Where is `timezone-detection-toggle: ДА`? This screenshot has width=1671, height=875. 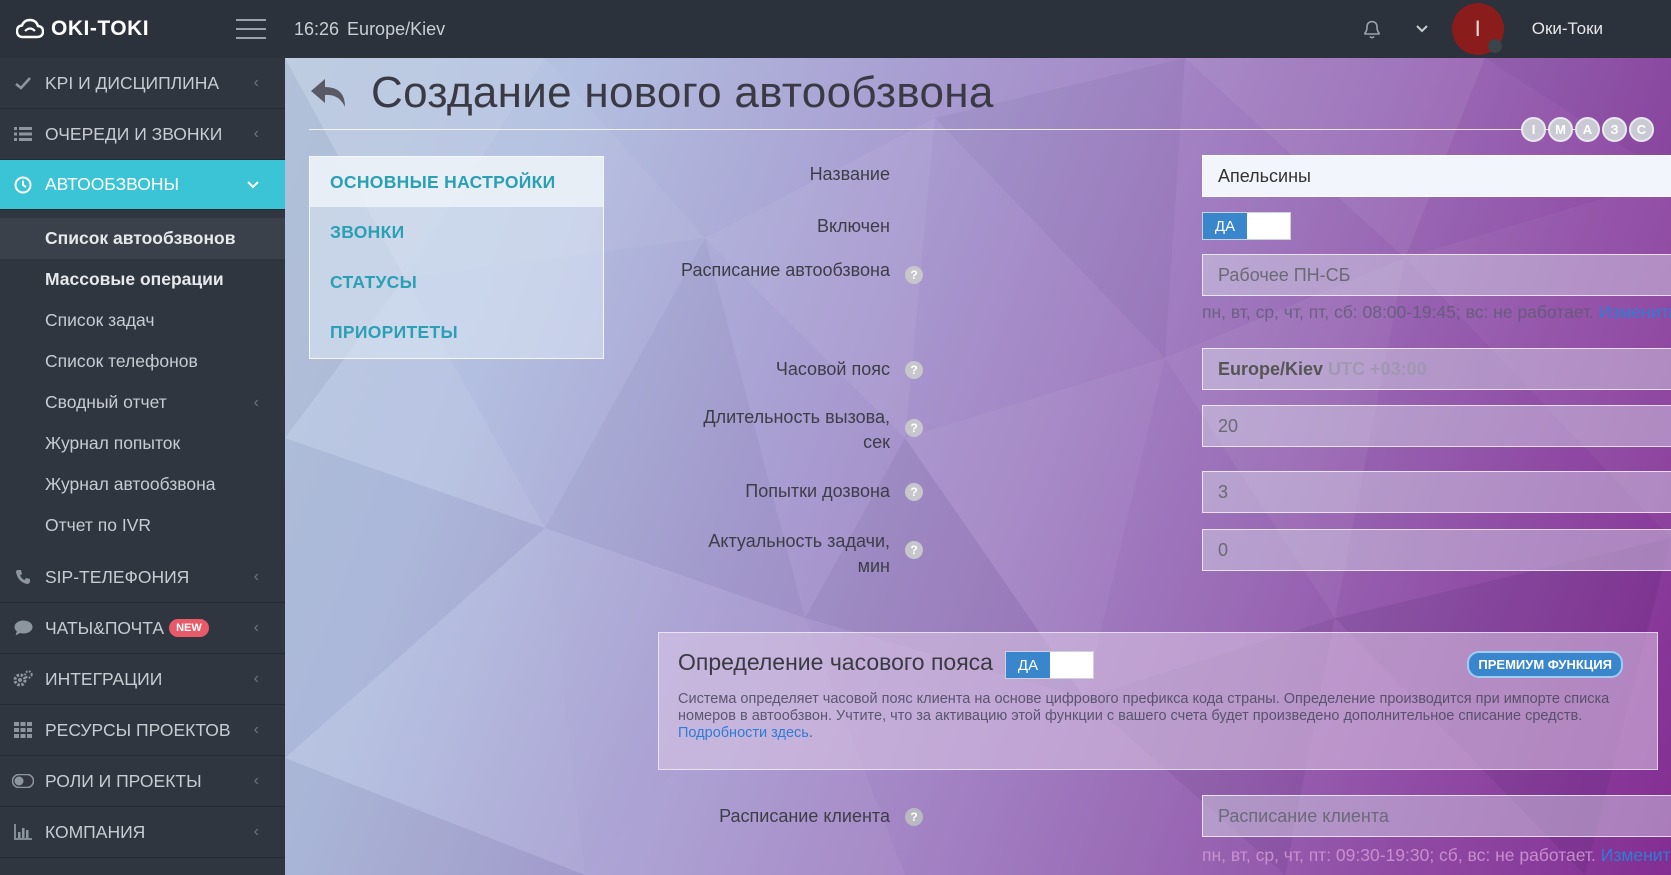 timezone-detection-toggle: ДА is located at coordinates (1049, 665).